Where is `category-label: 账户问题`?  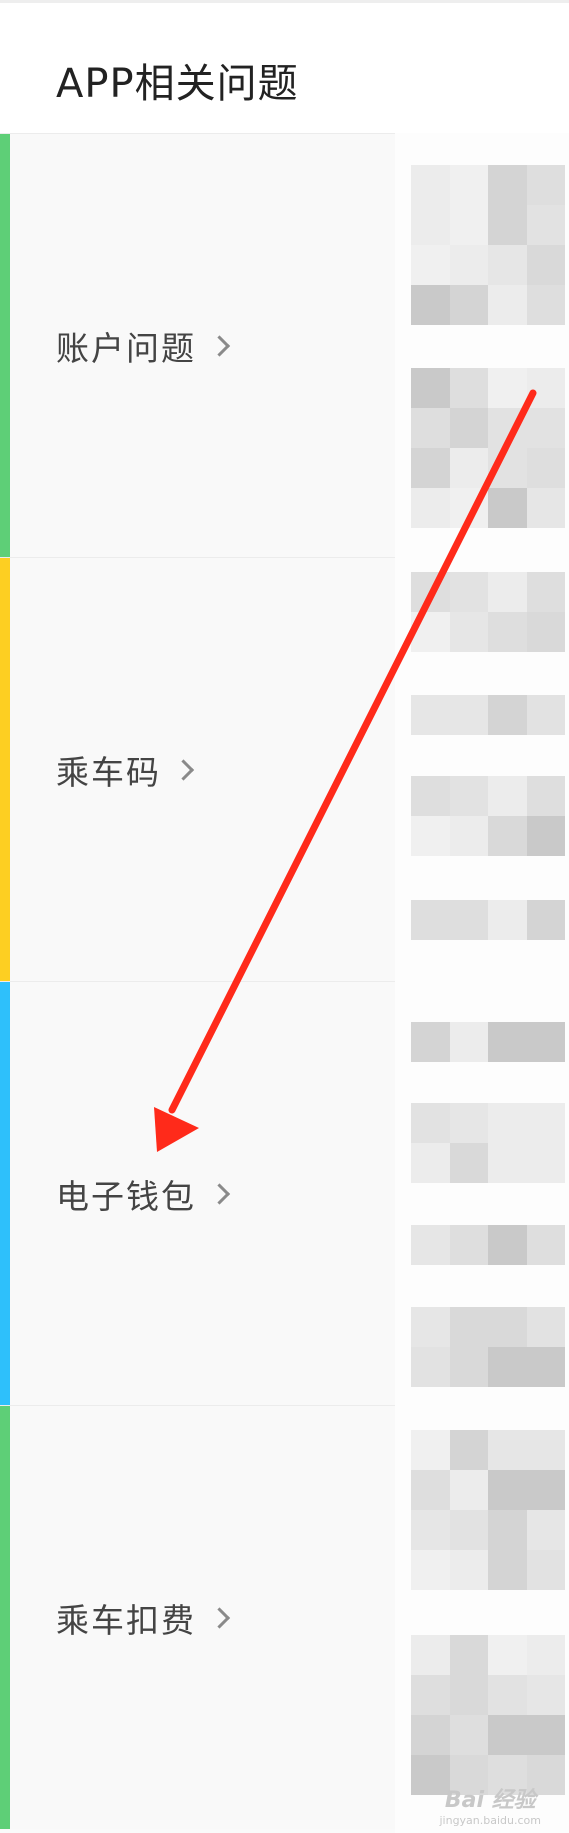 category-label: 账户问题 is located at coordinates (126, 348).